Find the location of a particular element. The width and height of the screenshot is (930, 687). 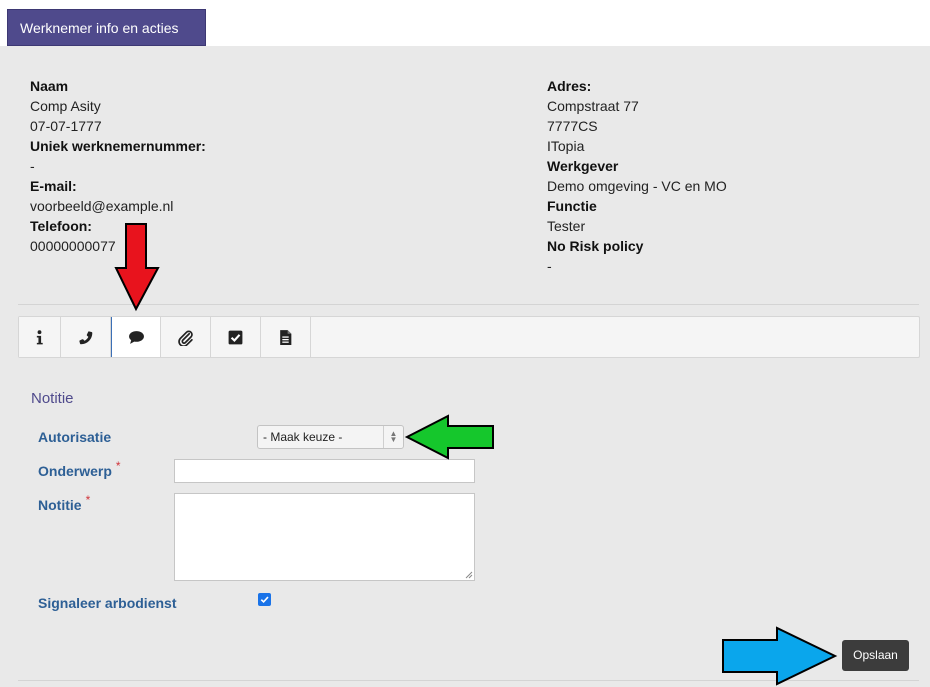

employer-label: Werkgever is located at coordinates (583, 166).